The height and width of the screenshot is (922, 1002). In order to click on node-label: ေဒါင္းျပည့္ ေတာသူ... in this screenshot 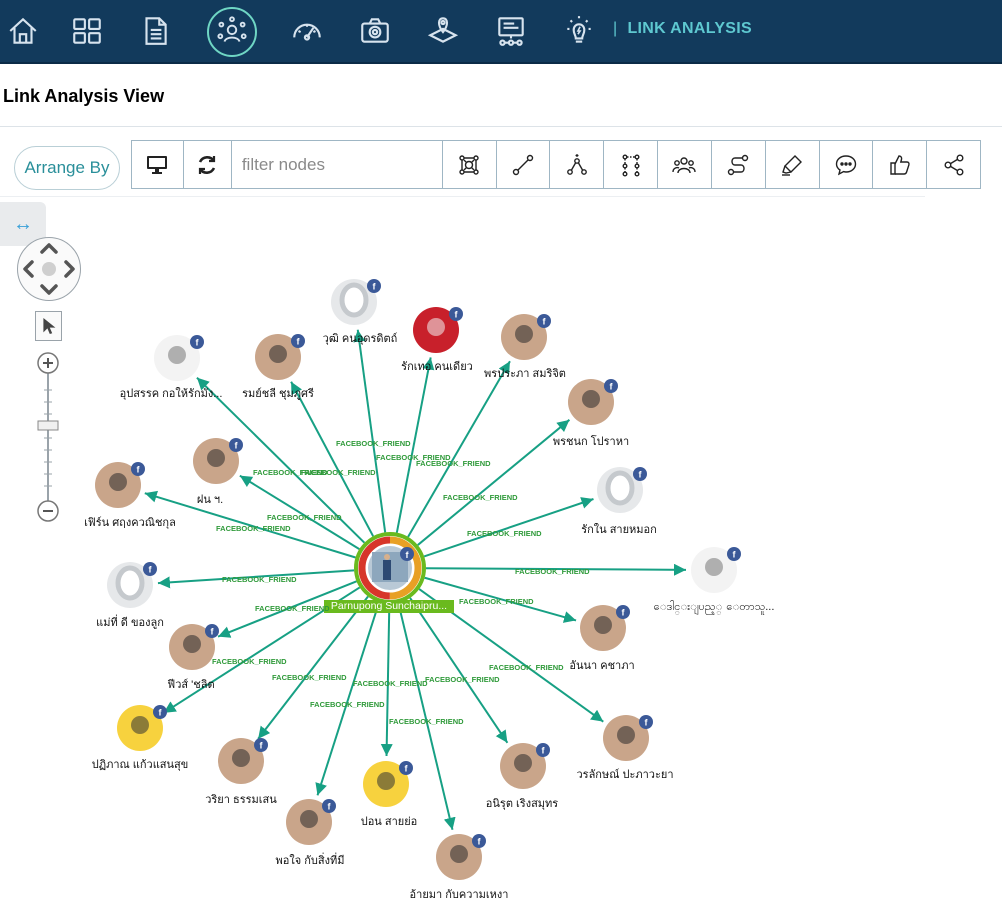, I will do `click(714, 608)`.